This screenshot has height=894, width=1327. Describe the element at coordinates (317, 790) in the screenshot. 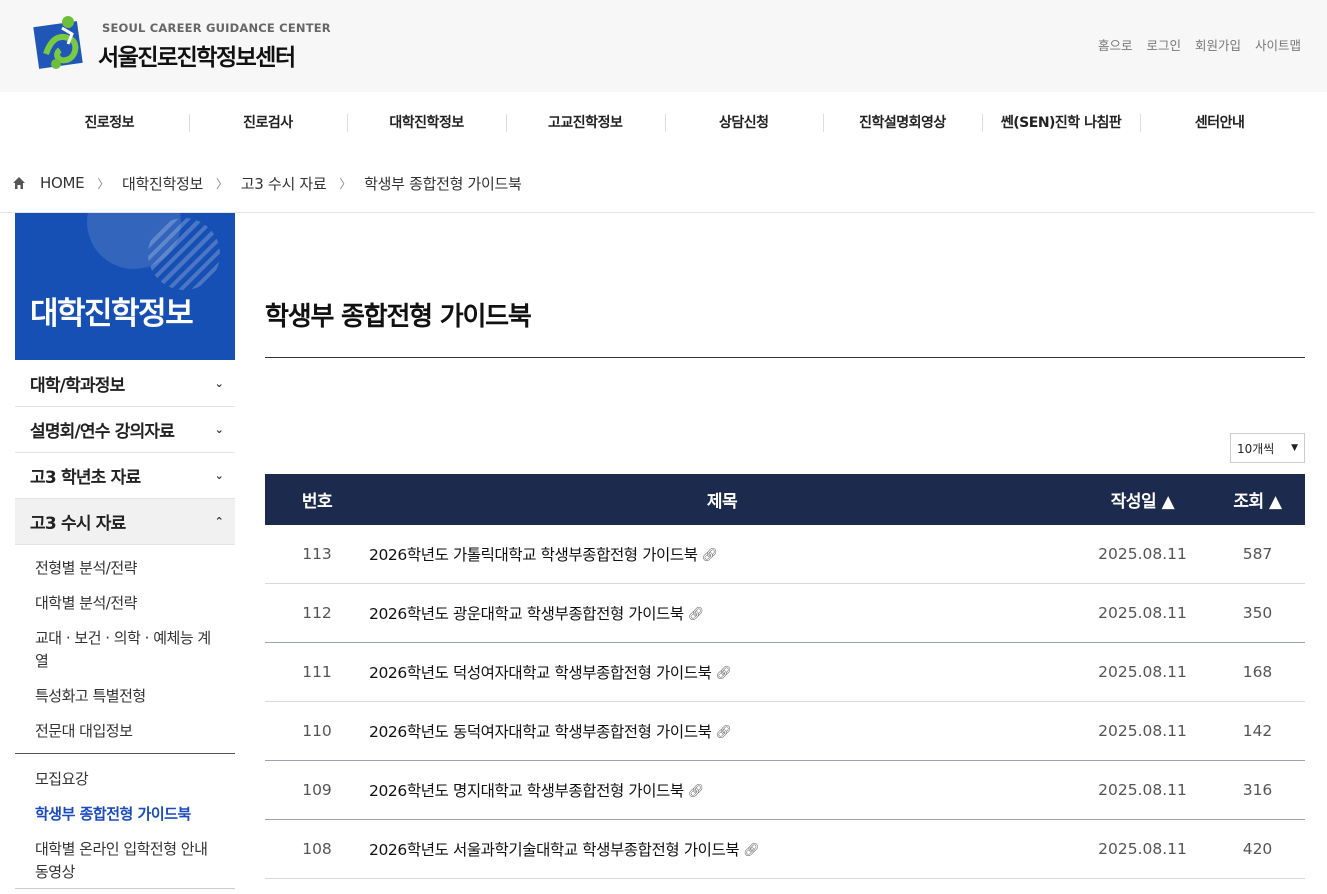

I see `row-number: 109` at that location.